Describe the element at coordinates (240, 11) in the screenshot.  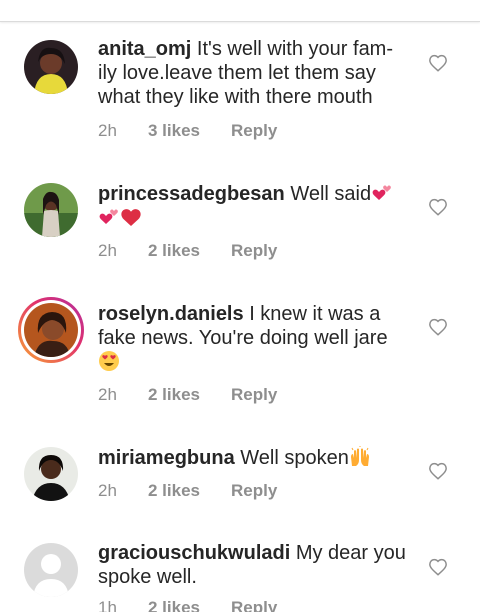
I see `top-bar` at that location.